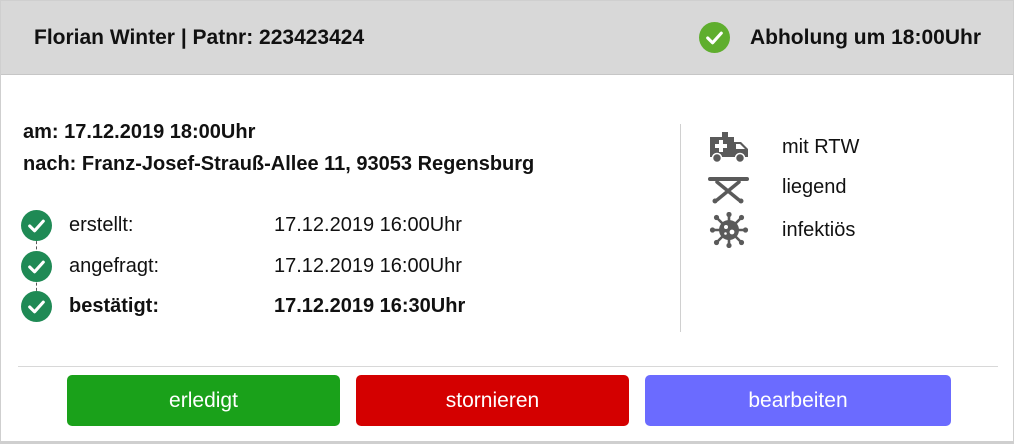 Image resolution: width=1014 pixels, height=447 pixels. Describe the element at coordinates (781, 230) in the screenshot. I see `feature-infectious: infektiös` at that location.